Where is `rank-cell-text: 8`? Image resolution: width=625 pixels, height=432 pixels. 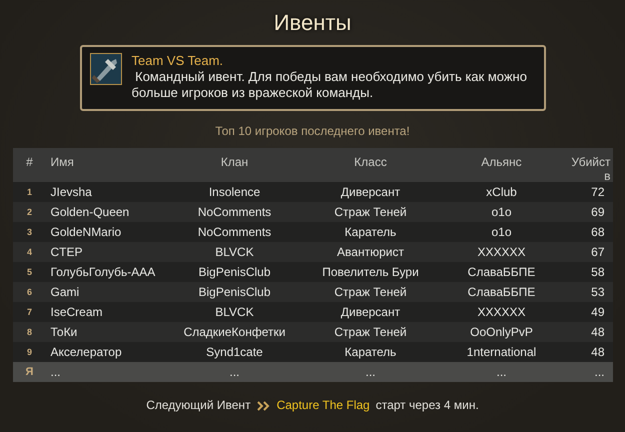
rank-cell-text: 8 is located at coordinates (29, 332).